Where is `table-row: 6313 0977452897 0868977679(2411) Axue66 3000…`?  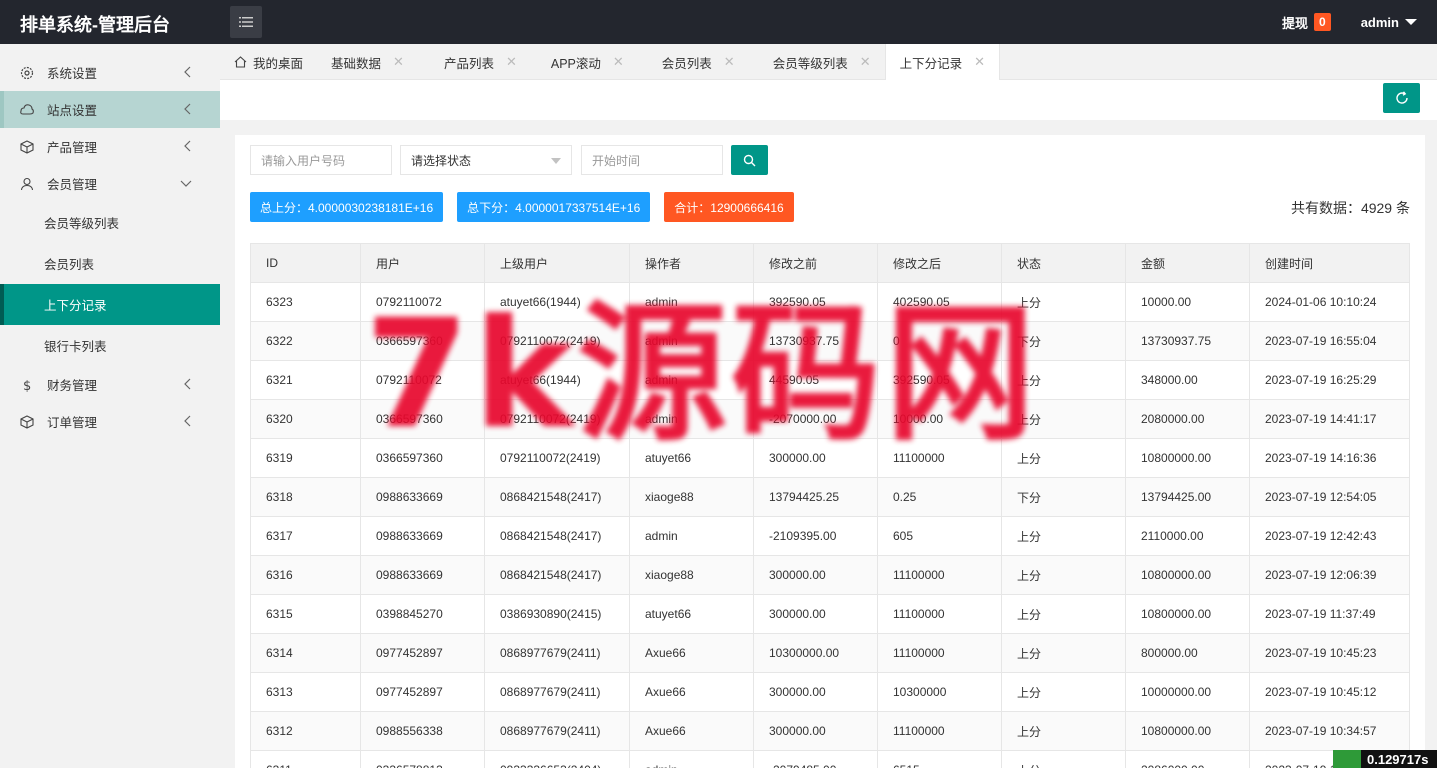
table-row: 6313 0977452897 0868977679(2411) Axue66 3000… is located at coordinates (830, 692).